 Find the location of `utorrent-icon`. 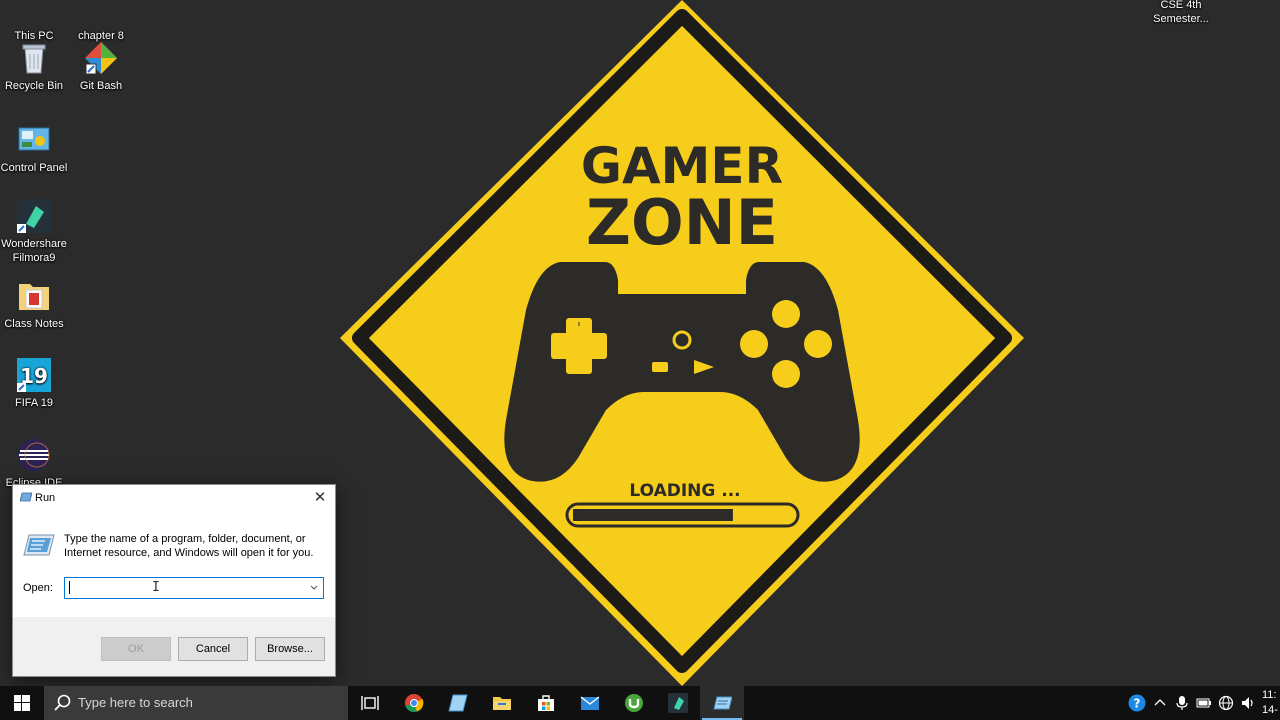

utorrent-icon is located at coordinates (634, 703).